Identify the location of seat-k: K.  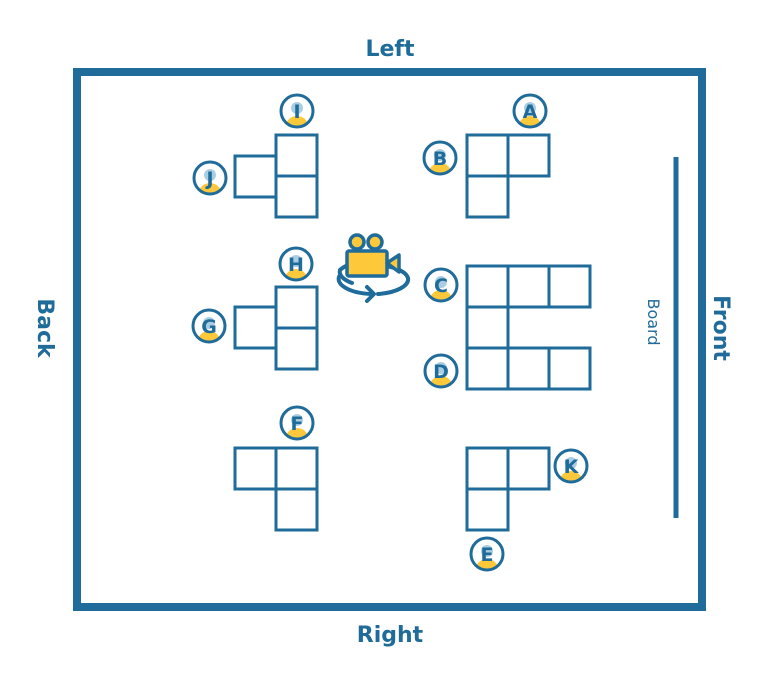
(571, 466).